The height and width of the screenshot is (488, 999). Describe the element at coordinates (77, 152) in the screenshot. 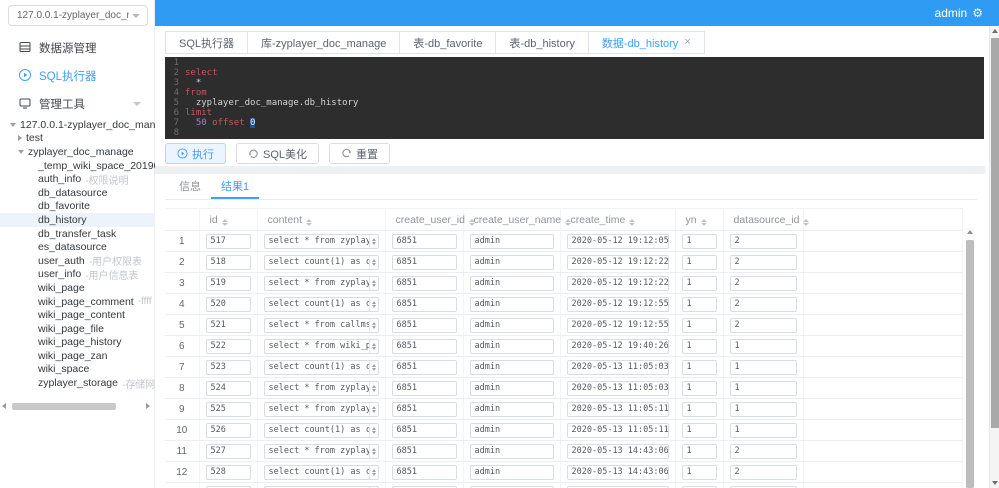

I see `tree-node-zyplayer-doc-manage: zyplayer_doc_manage` at that location.